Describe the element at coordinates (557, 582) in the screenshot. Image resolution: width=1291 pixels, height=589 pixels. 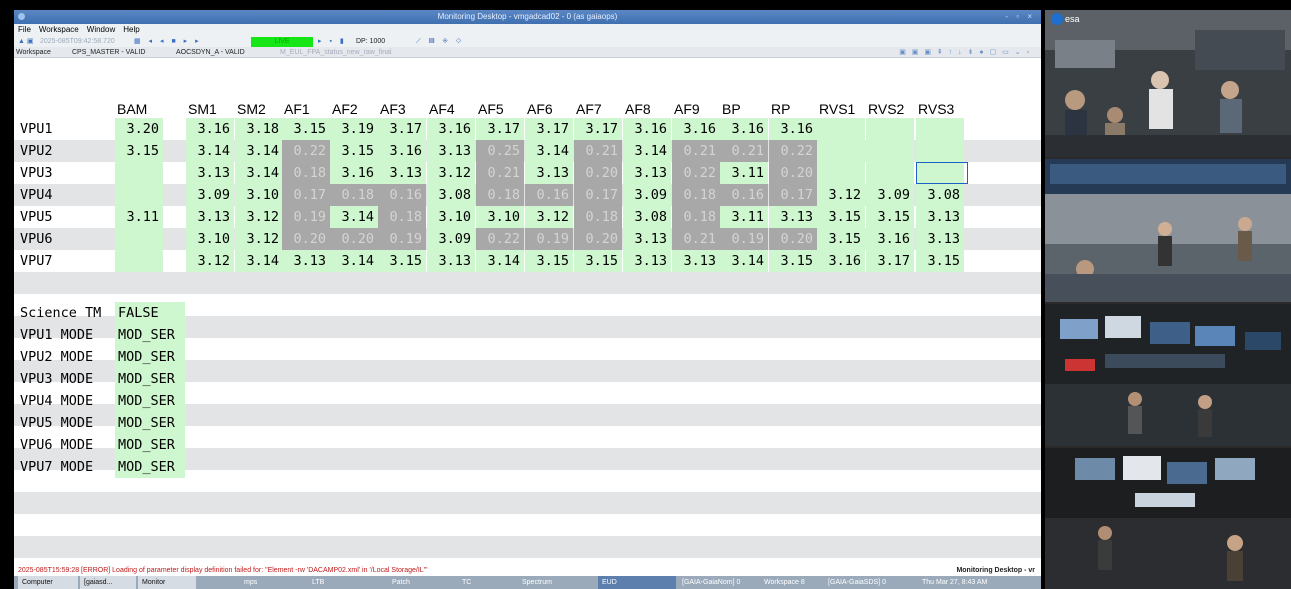
I see `taskbar-item-7: Spectrum` at that location.